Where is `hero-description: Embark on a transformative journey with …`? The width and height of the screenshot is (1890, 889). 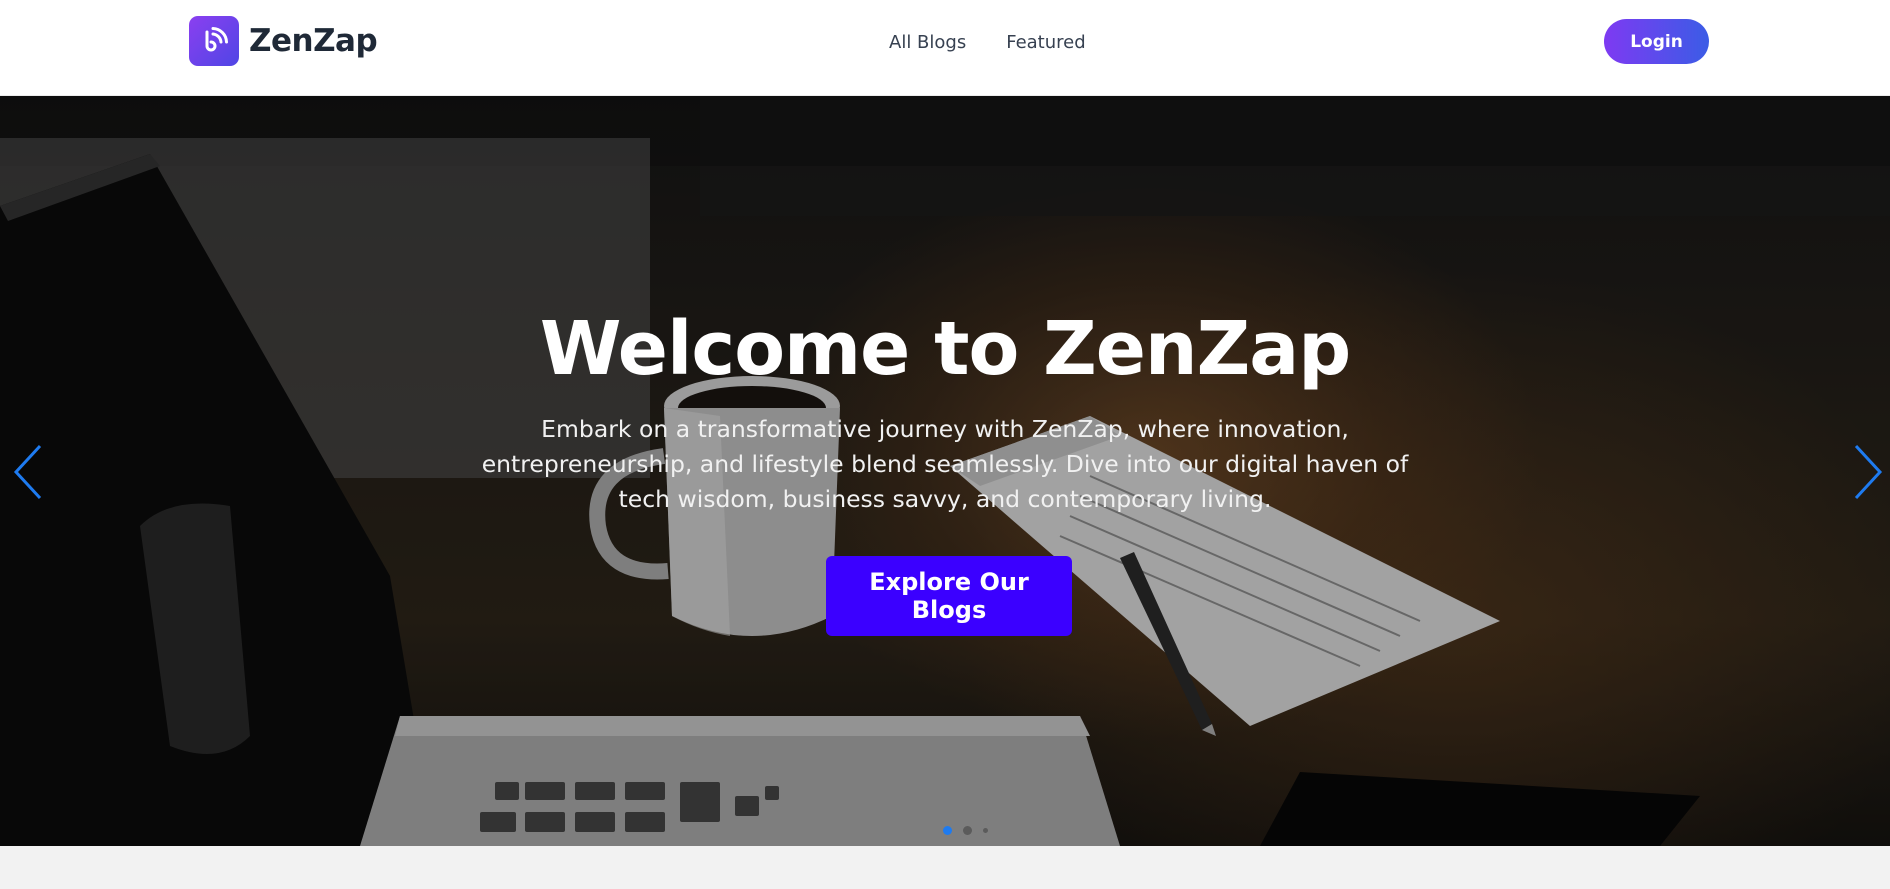
hero-description: Embark on a transformative journey with … is located at coordinates (945, 464).